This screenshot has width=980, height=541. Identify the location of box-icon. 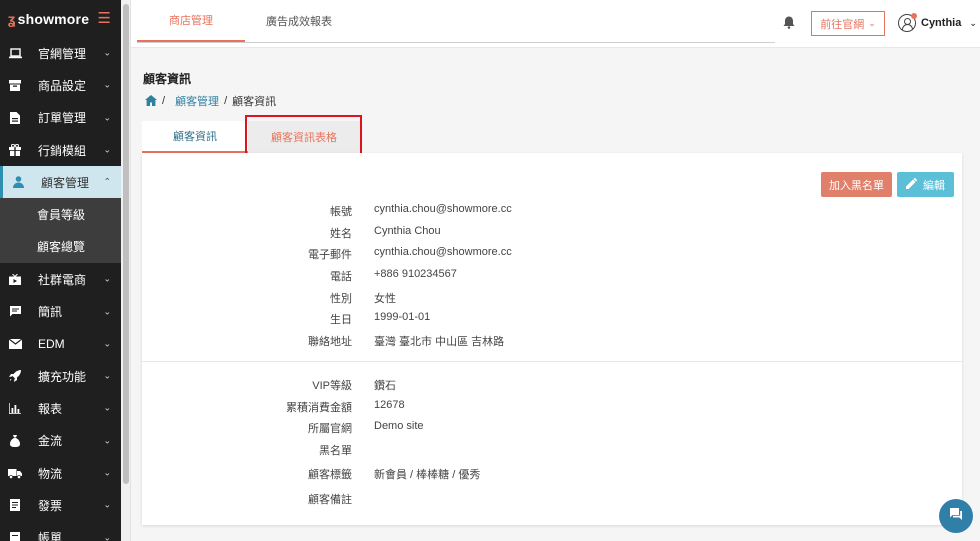
(15, 85).